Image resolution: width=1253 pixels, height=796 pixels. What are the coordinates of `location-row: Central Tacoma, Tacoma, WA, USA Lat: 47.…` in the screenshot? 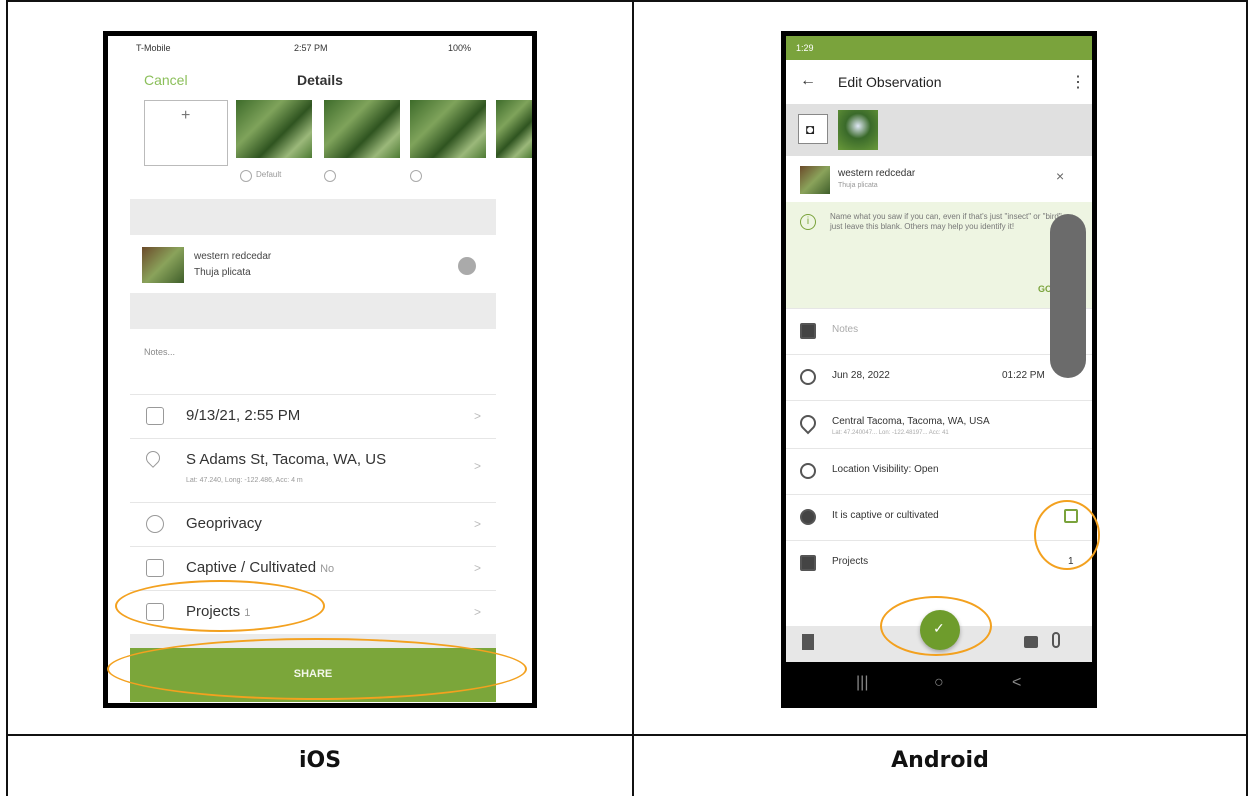 It's located at (939, 424).